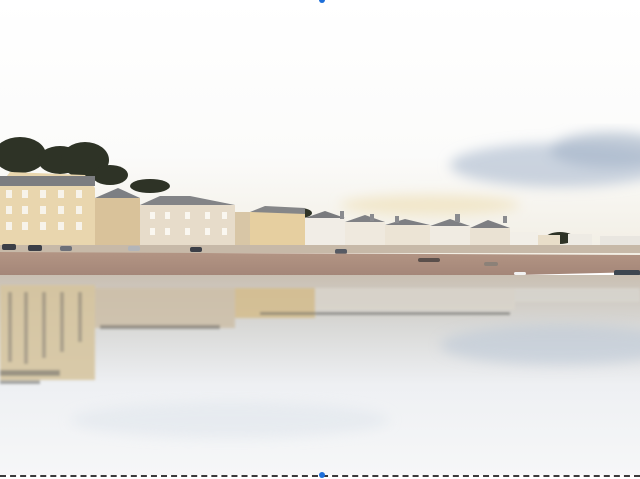 This screenshot has height=479, width=640. I want to click on promenade, so click(320, 249).